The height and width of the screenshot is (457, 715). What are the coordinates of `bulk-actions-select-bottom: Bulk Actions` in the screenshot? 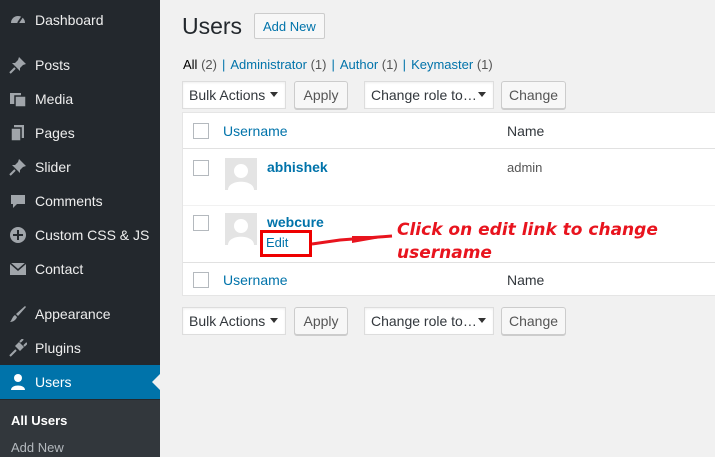 It's located at (234, 321).